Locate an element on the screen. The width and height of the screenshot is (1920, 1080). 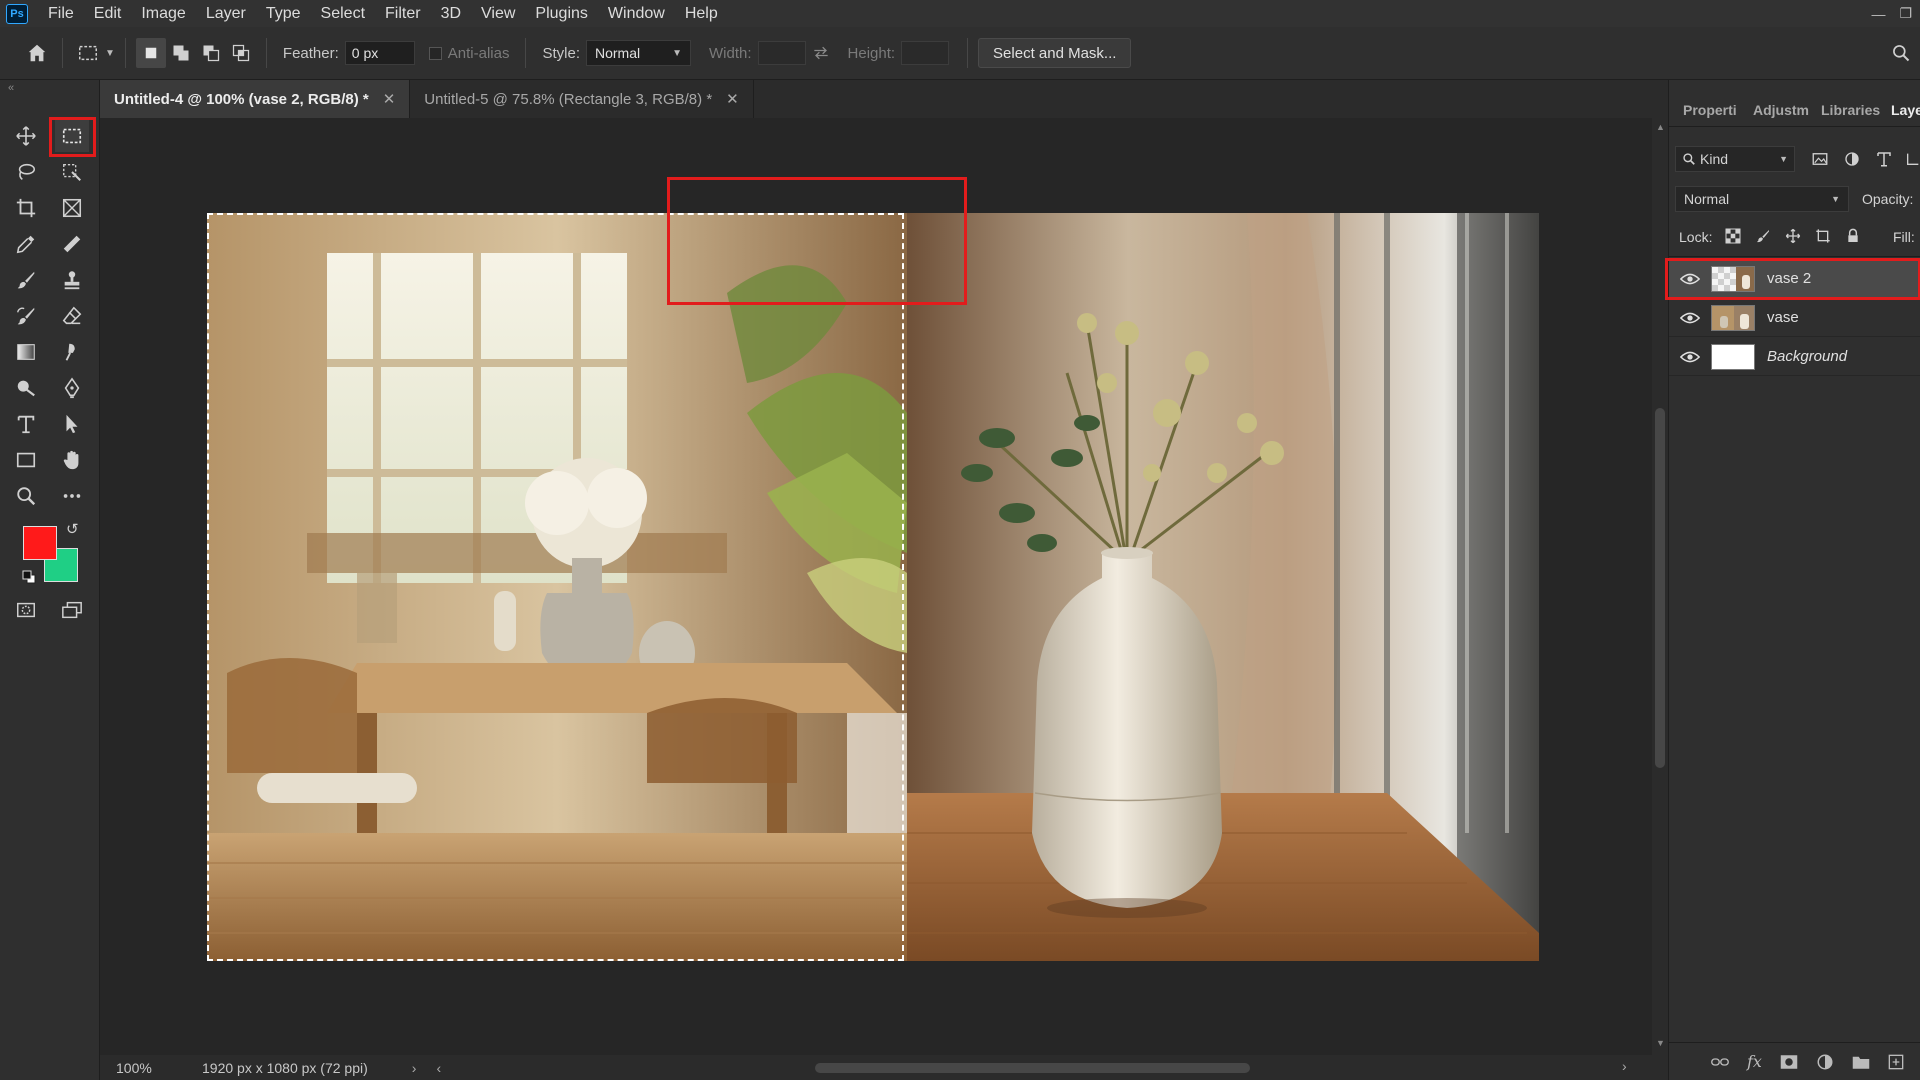
stamp-tool-icon is located at coordinates (72, 280).